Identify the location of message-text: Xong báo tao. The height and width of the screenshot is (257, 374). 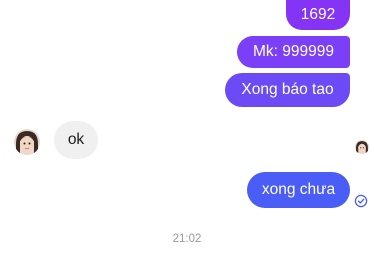
(287, 90).